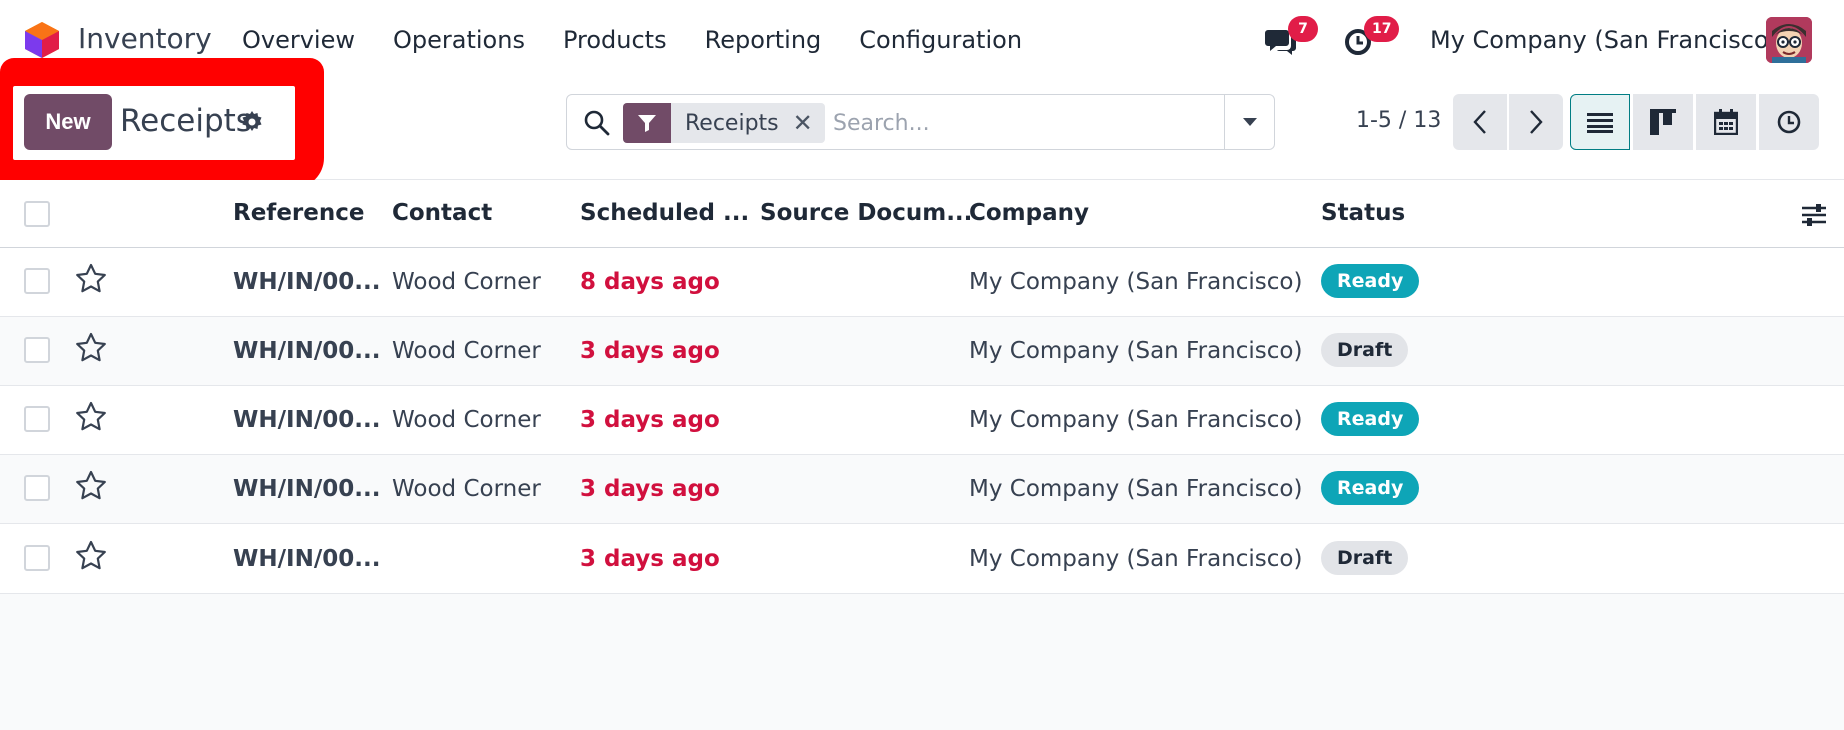  I want to click on search-options-toggle, so click(1249, 122).